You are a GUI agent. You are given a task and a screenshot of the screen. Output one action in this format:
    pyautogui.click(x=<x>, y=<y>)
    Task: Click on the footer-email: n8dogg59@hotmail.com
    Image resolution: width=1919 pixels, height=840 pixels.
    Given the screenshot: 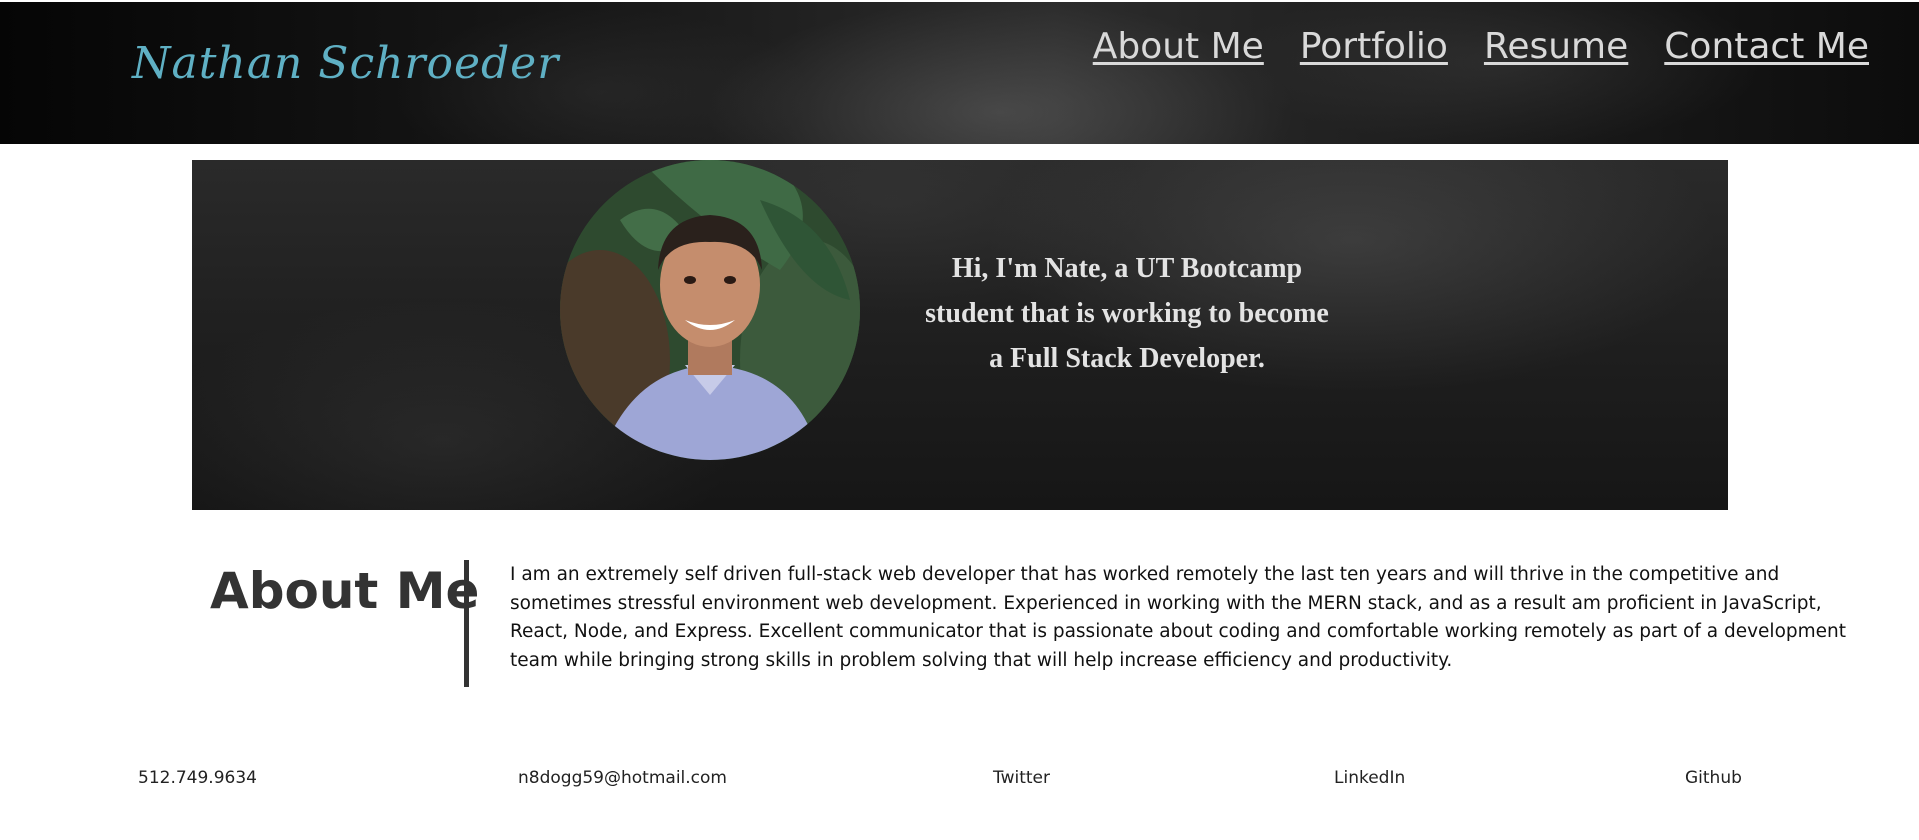 What is the action you would take?
    pyautogui.click(x=622, y=778)
    